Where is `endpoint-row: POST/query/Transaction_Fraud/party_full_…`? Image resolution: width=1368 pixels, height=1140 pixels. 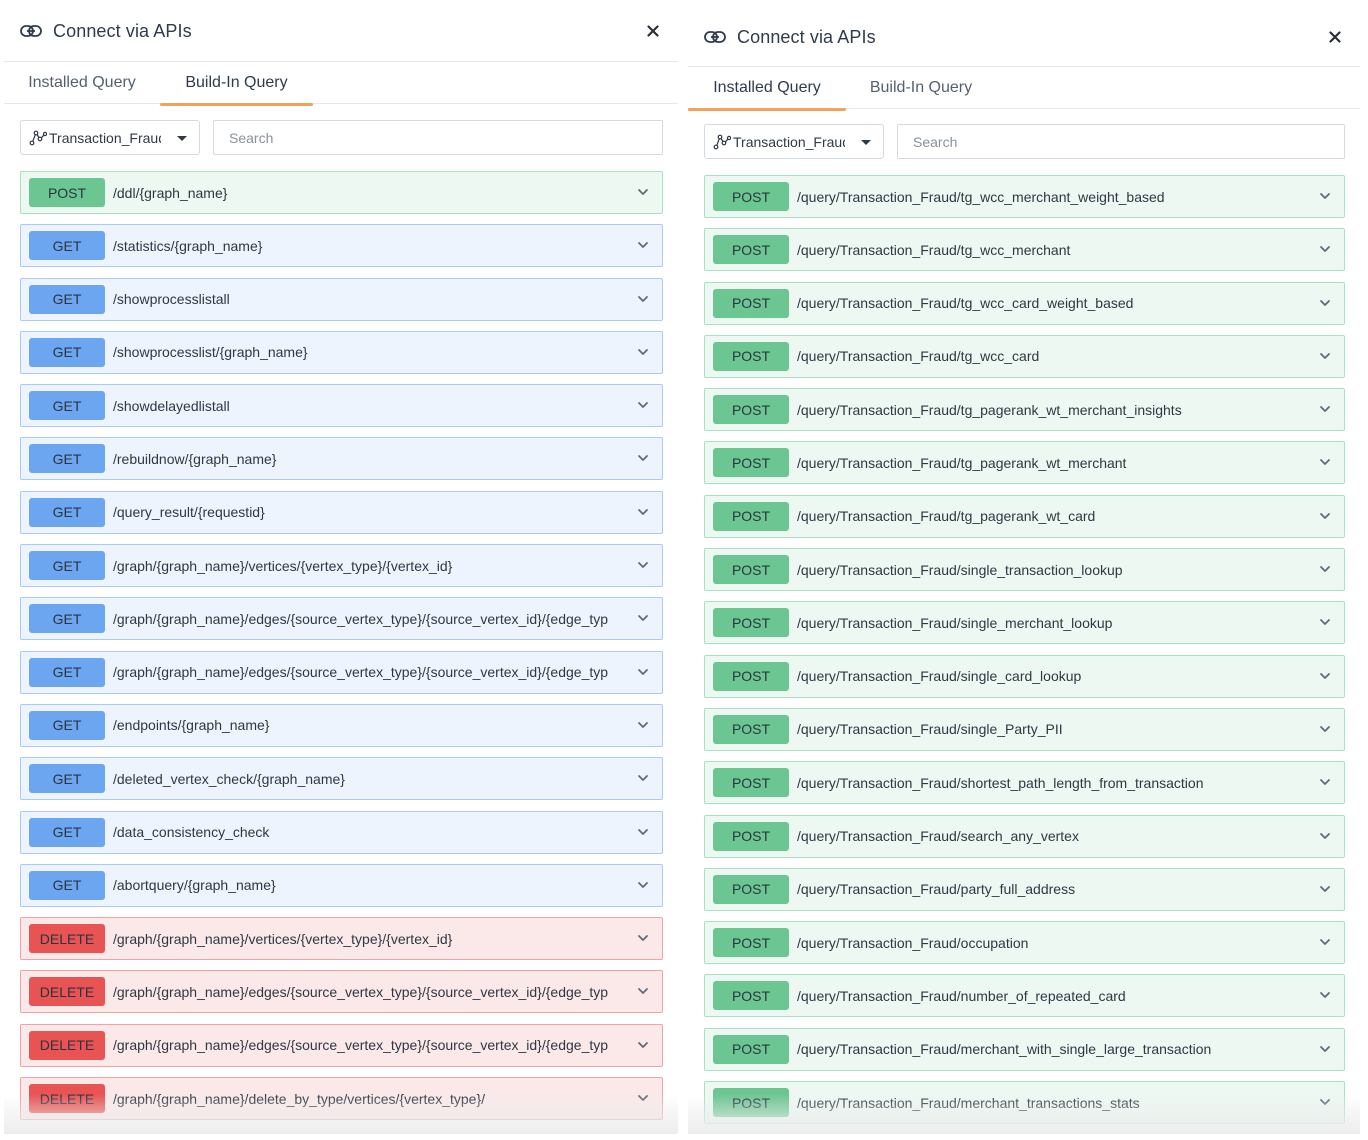
endpoint-row: POST/query/Transaction_Fraud/party_full_… is located at coordinates (1024, 889).